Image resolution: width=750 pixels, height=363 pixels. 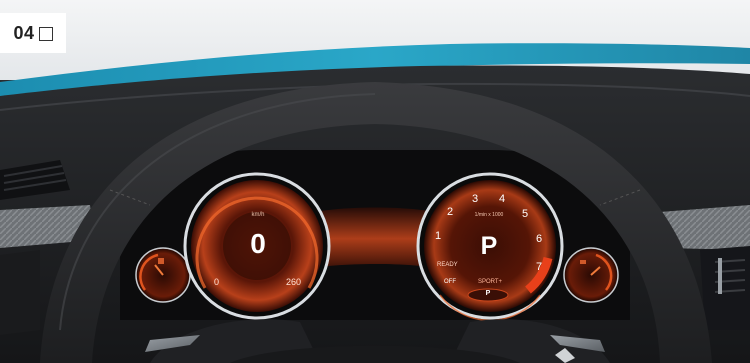 What do you see at coordinates (163, 275) in the screenshot?
I see `fuel-gauge` at bounding box center [163, 275].